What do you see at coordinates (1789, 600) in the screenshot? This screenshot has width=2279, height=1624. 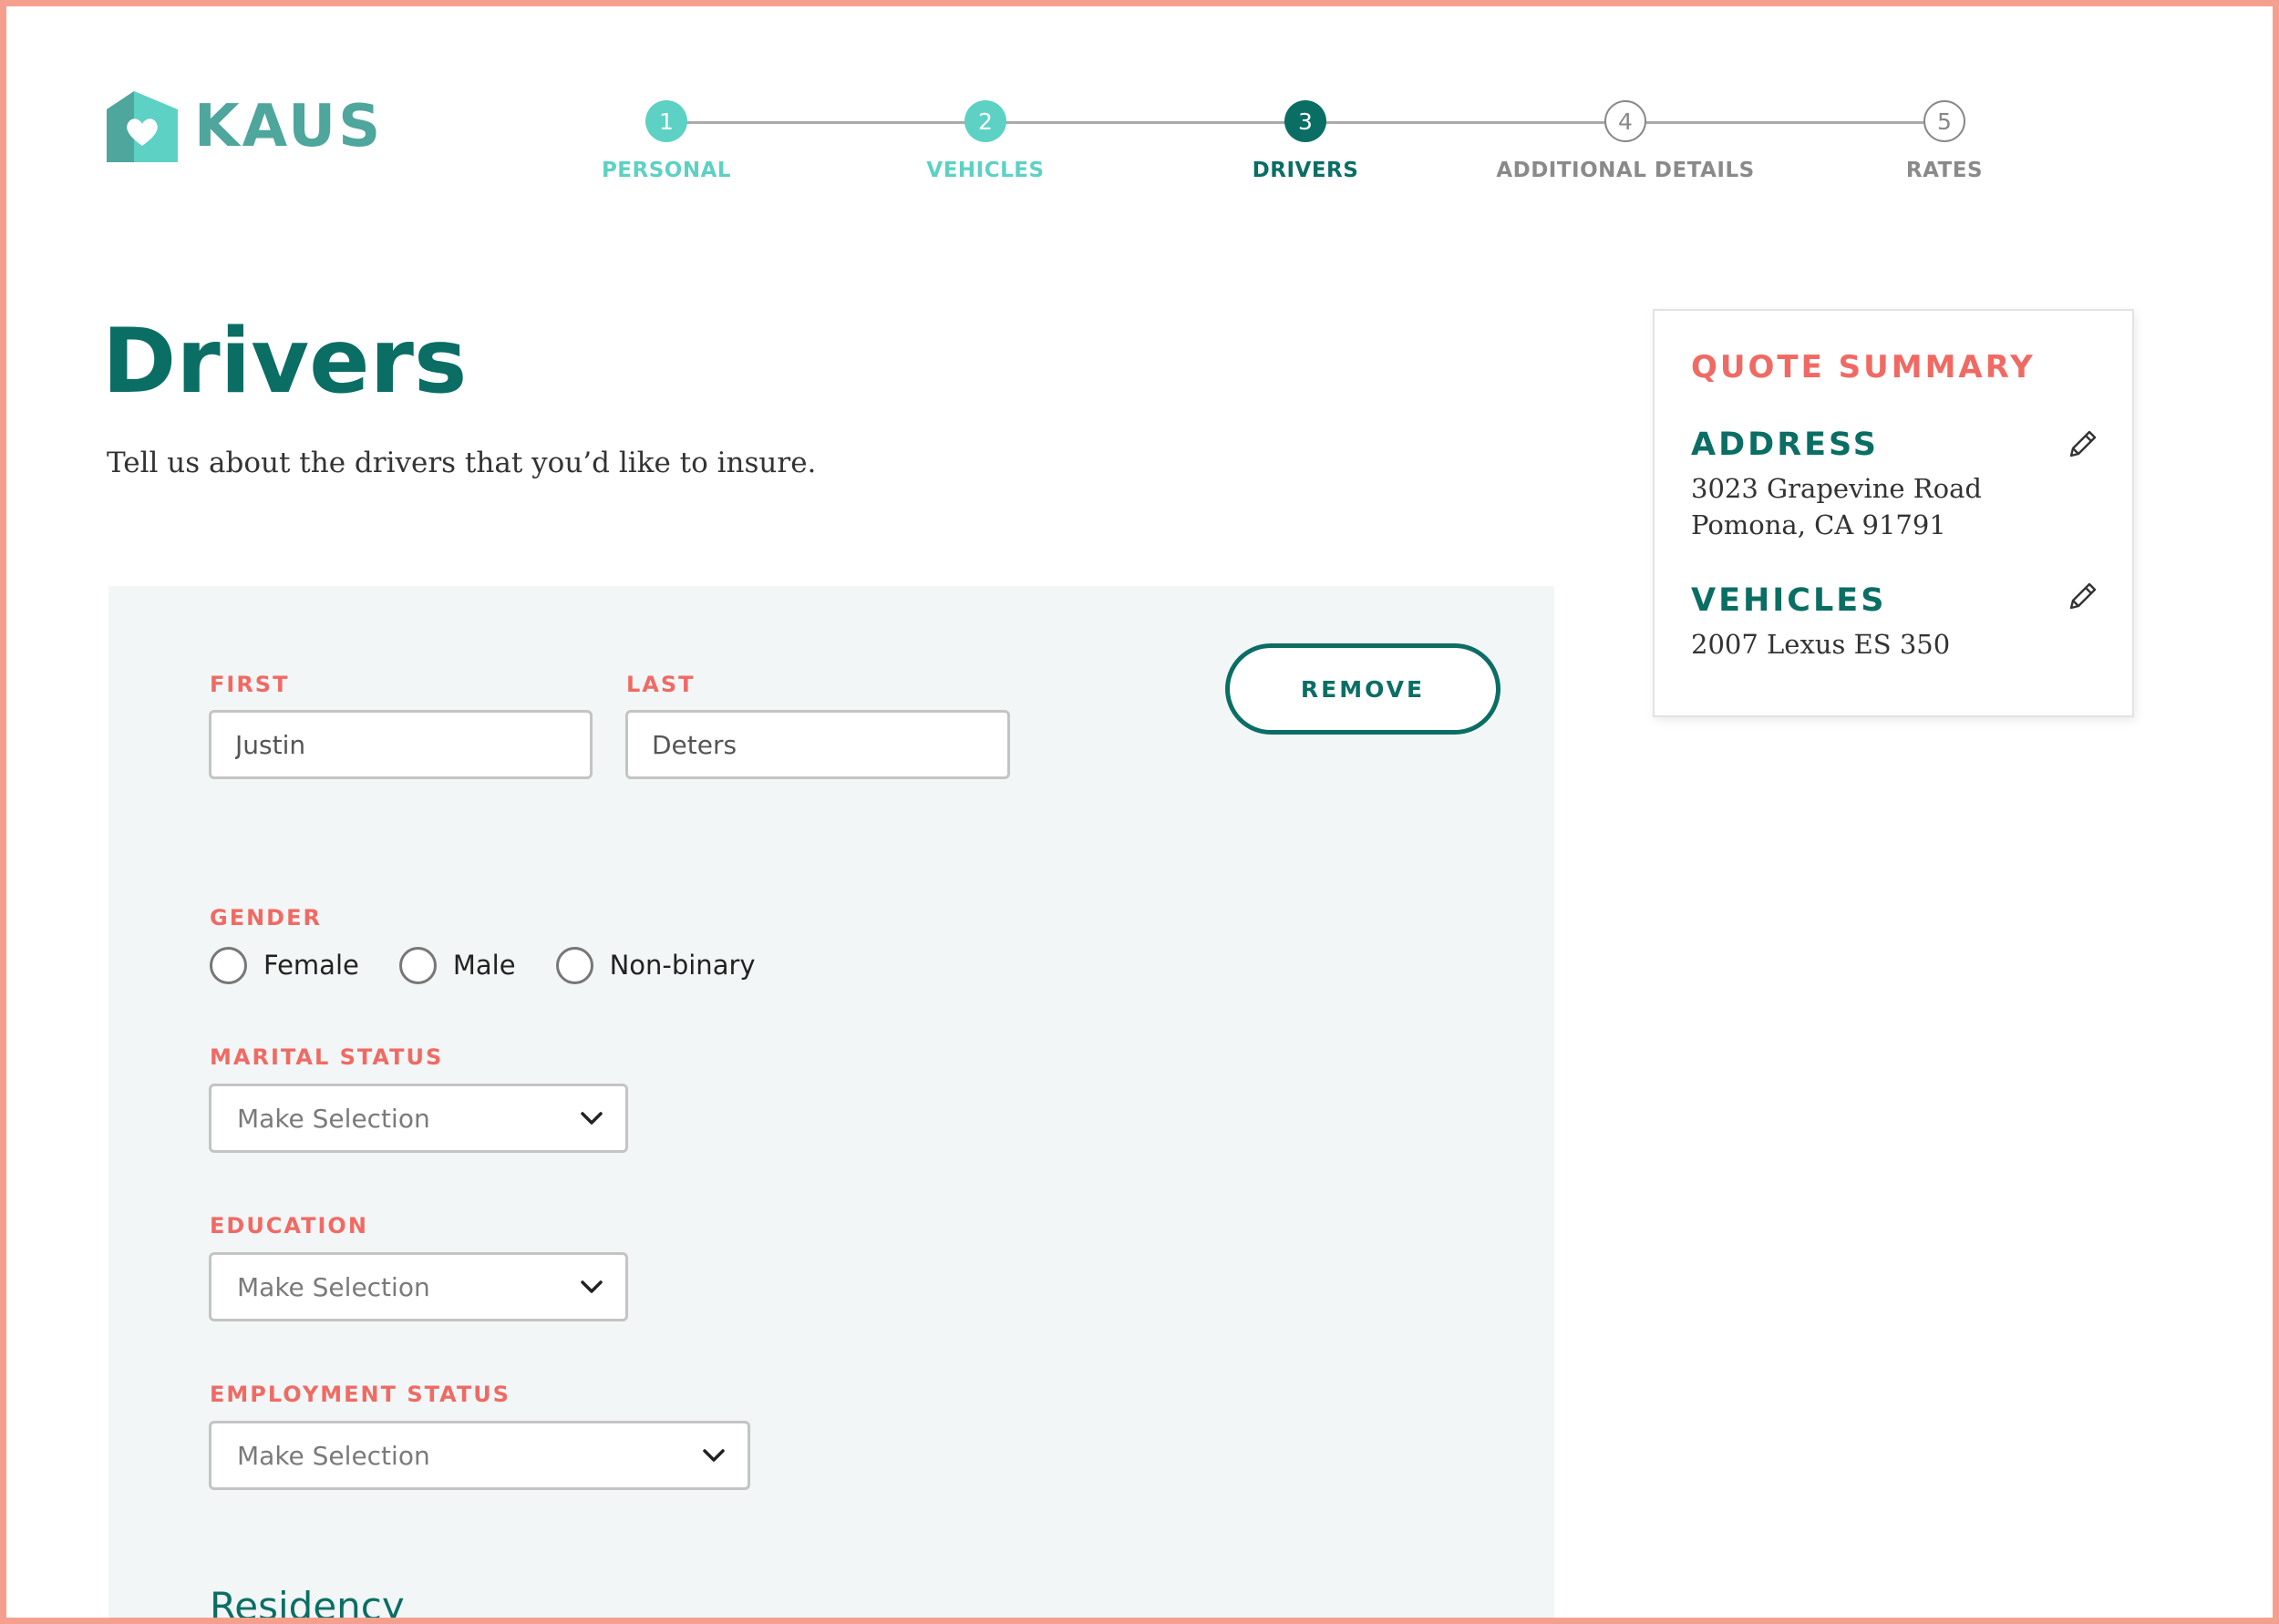 I see `vehicles-heading: VEHICLES` at bounding box center [1789, 600].